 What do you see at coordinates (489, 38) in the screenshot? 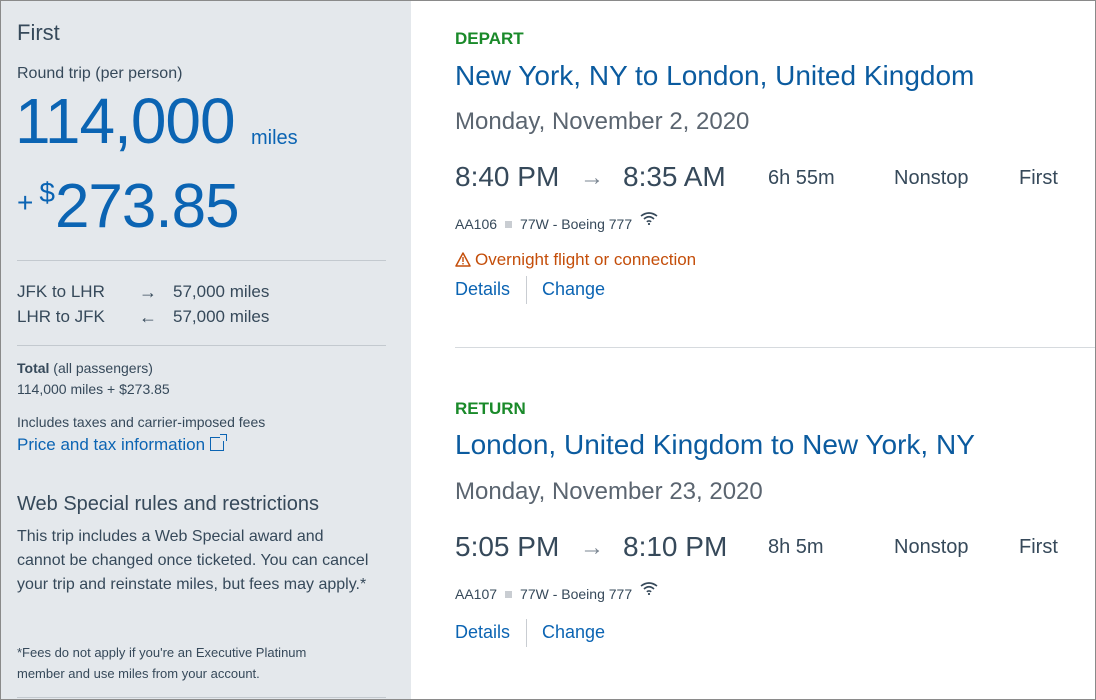
I see `direction-label: DEPART` at bounding box center [489, 38].